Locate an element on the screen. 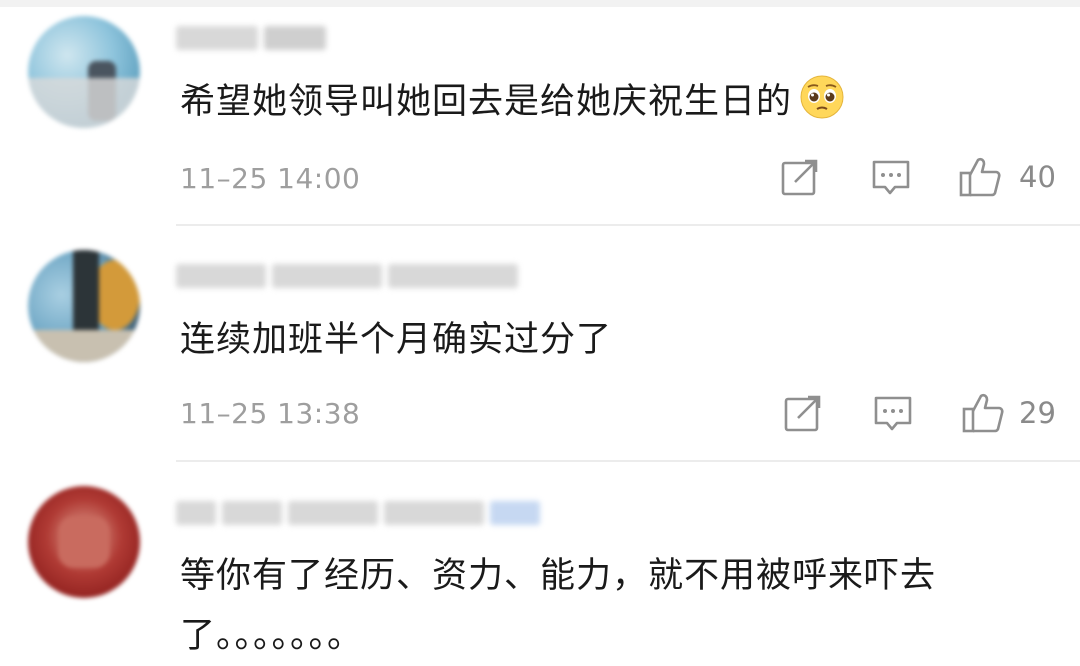 The width and height of the screenshot is (1080, 666). comment-text-line-1: 等你有了经历、资力、能力，就不用被呼来吓去 is located at coordinates (558, 576).